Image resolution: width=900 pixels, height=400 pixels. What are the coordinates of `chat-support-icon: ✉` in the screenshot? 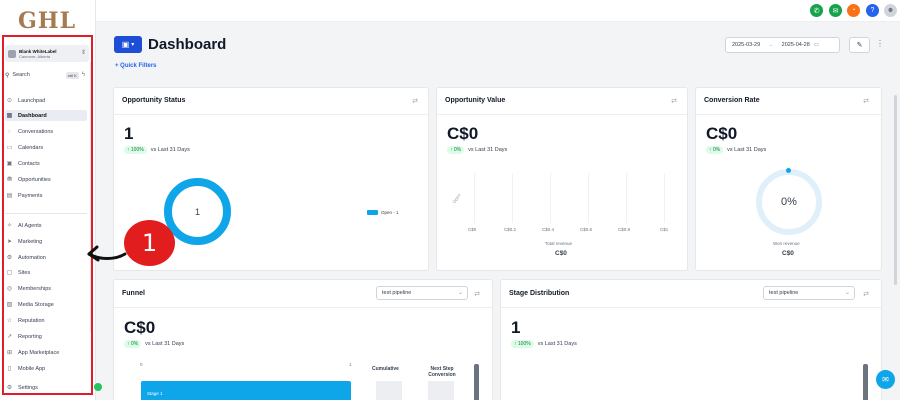 It's located at (885, 379).